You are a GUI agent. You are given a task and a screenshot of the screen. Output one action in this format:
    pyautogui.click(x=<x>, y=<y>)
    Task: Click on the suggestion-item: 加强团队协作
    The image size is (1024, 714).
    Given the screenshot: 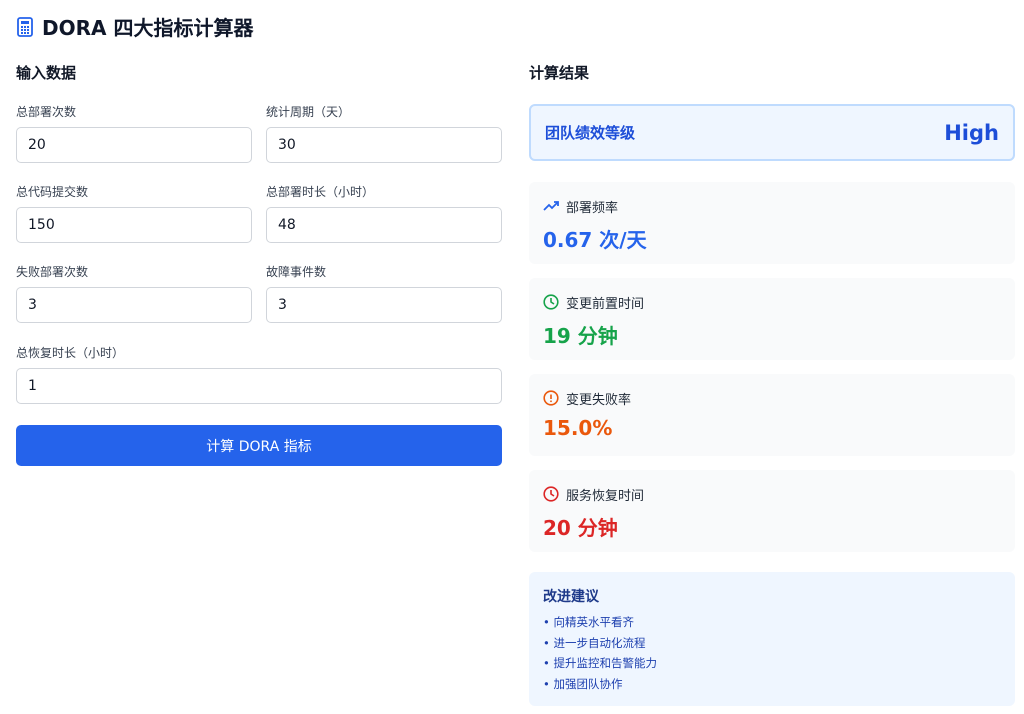 What is the action you would take?
    pyautogui.click(x=772, y=686)
    